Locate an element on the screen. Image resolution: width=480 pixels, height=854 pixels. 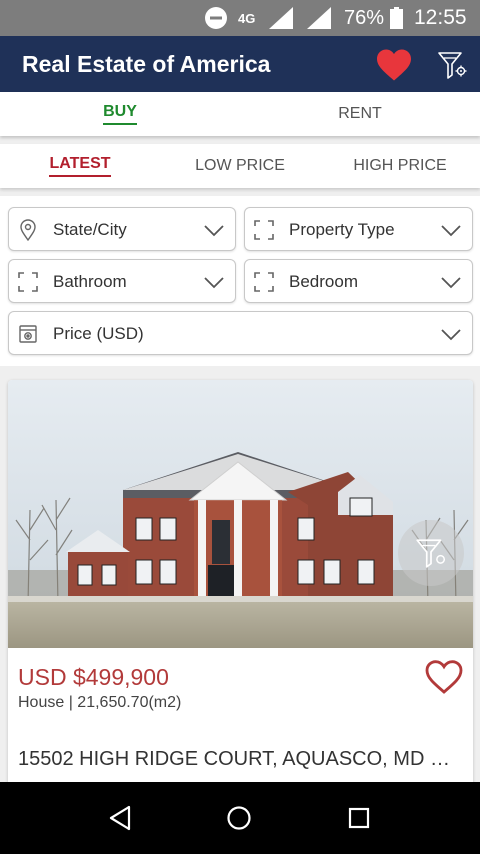
state-city-label: State/City is located at coordinates (90, 229).